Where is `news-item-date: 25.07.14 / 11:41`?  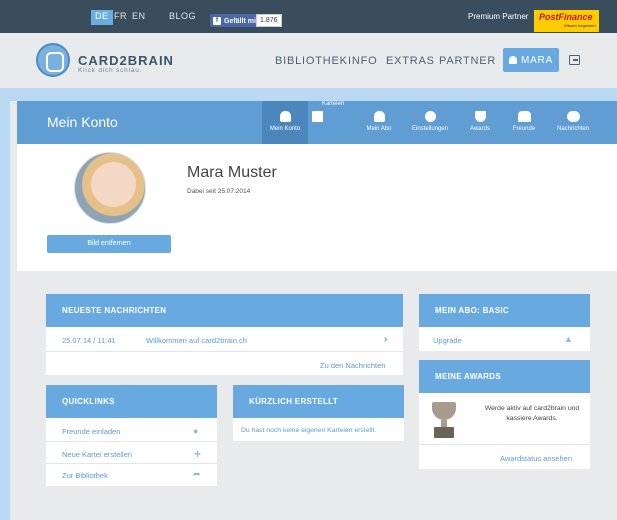
news-item-date: 25.07.14 / 11:41 is located at coordinates (89, 340).